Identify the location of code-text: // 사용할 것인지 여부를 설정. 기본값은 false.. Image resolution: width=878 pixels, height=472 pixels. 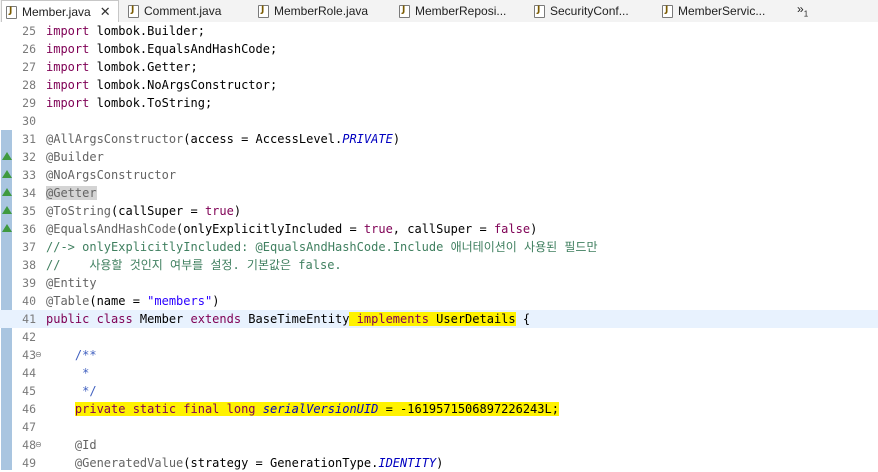
(194, 265).